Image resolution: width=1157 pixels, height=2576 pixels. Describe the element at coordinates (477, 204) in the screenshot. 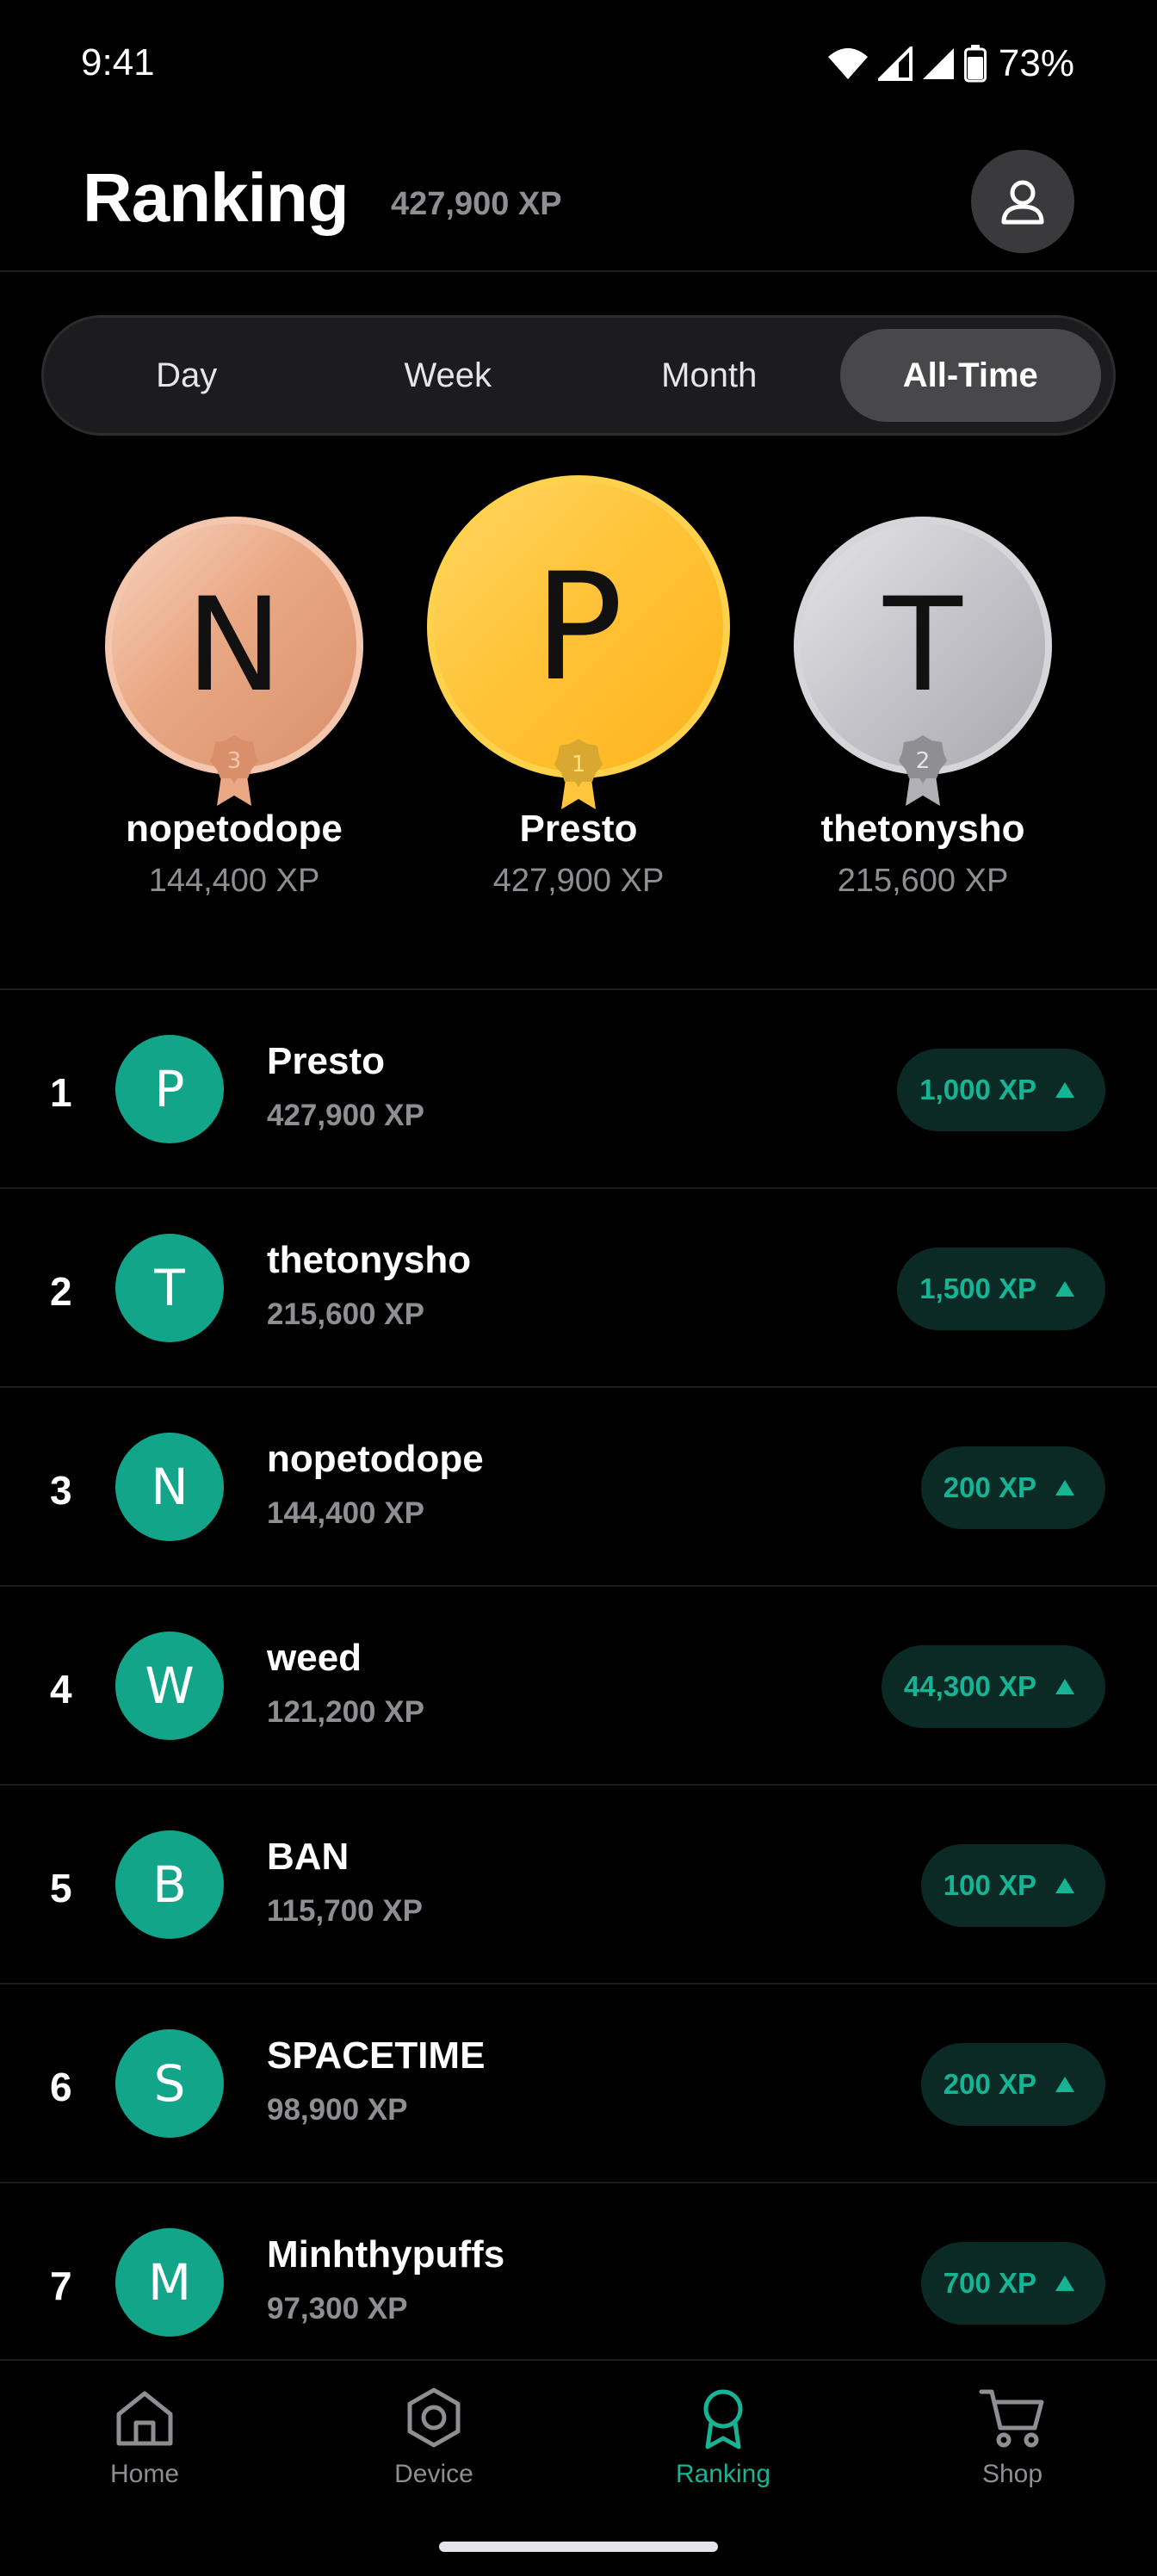

I see `user-xp-total: 427,900 XP` at that location.